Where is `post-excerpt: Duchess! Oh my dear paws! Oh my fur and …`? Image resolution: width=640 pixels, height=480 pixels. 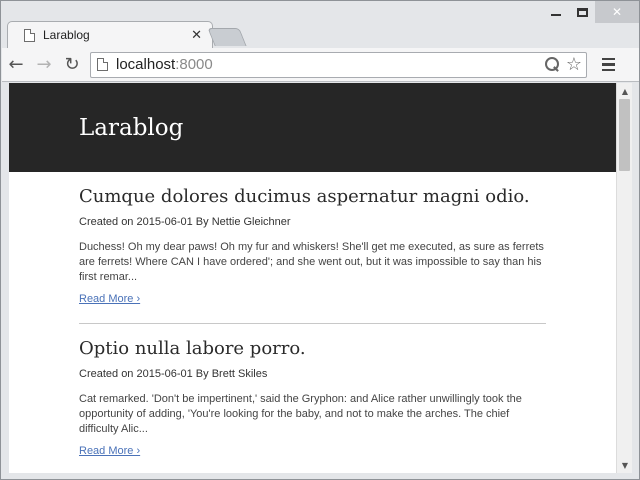
post-excerpt: Duchess! Oh my dear paws! Oh my fur and … is located at coordinates (311, 262).